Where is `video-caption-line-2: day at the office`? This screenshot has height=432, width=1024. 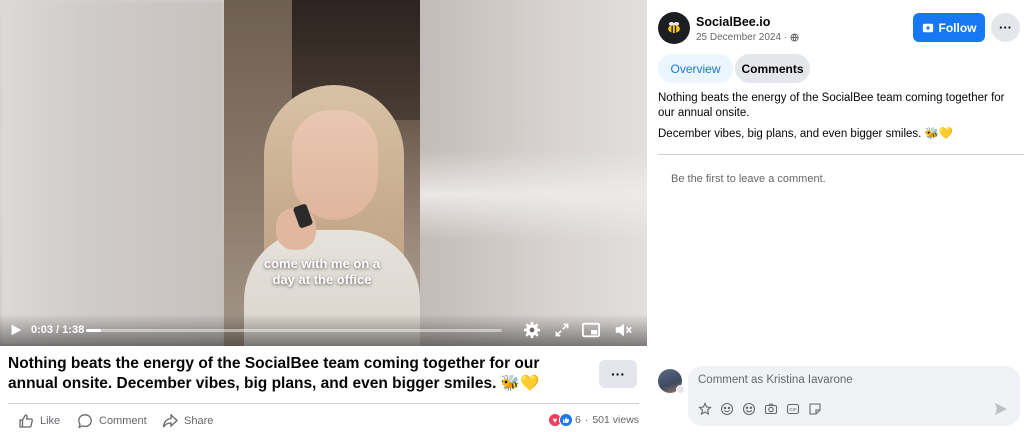
video-caption-line-2: day at the office is located at coordinates (322, 279).